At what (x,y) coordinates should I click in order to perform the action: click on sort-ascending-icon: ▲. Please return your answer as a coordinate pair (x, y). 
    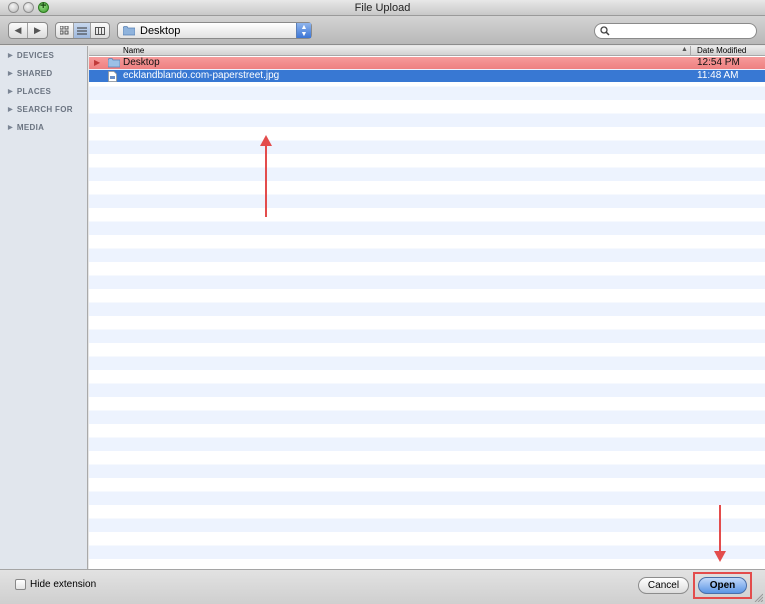
    Looking at the image, I should click on (684, 49).